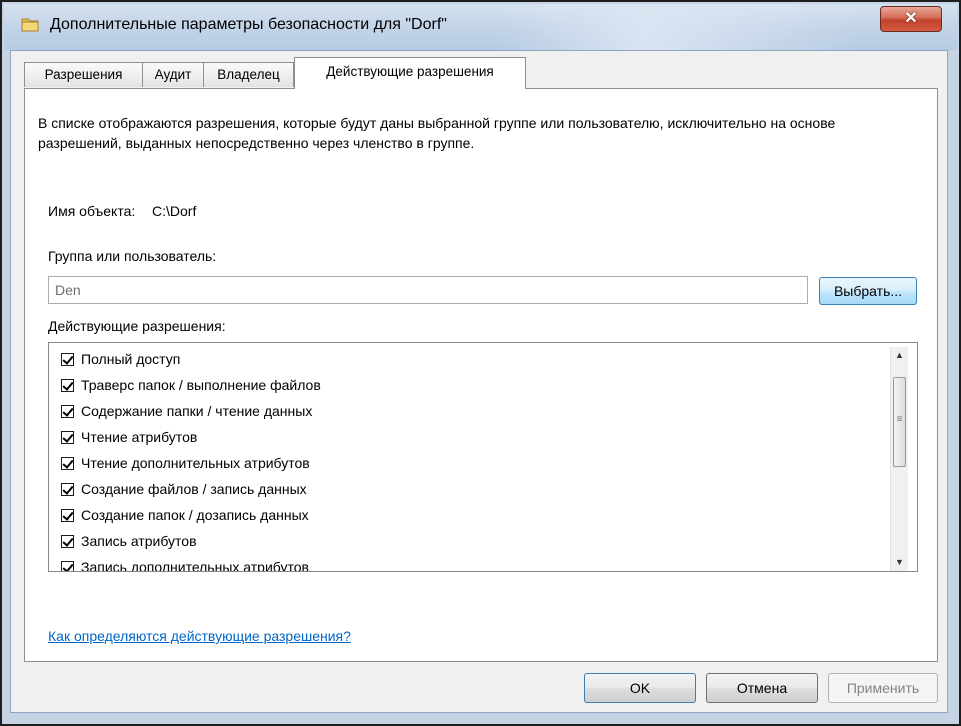  What do you see at coordinates (137, 326) in the screenshot?
I see `effective-permissions-label: Действующие разрешения:` at bounding box center [137, 326].